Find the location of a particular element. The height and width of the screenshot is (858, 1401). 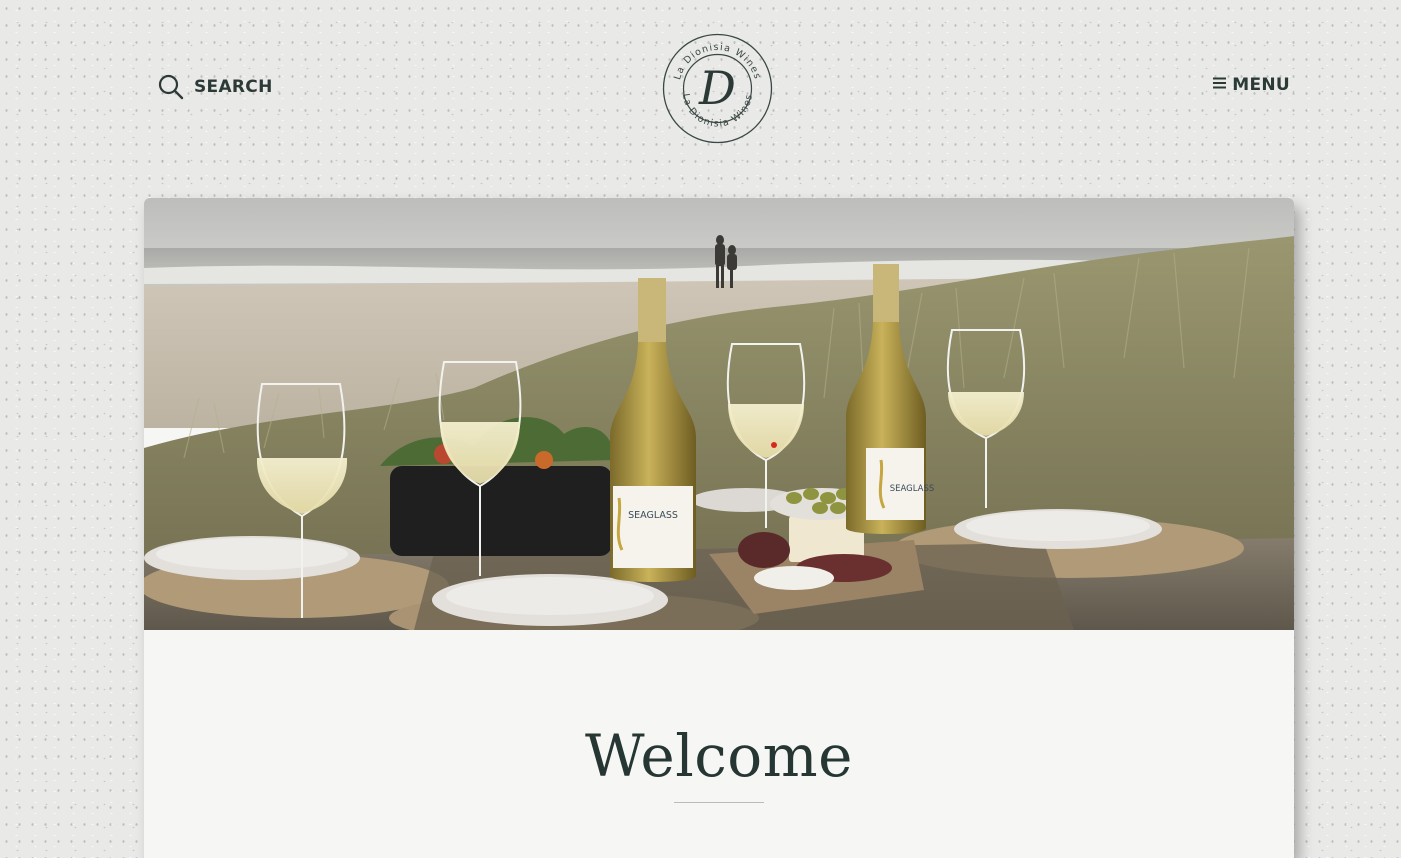

page-title: Welcome is located at coordinates (719, 756).